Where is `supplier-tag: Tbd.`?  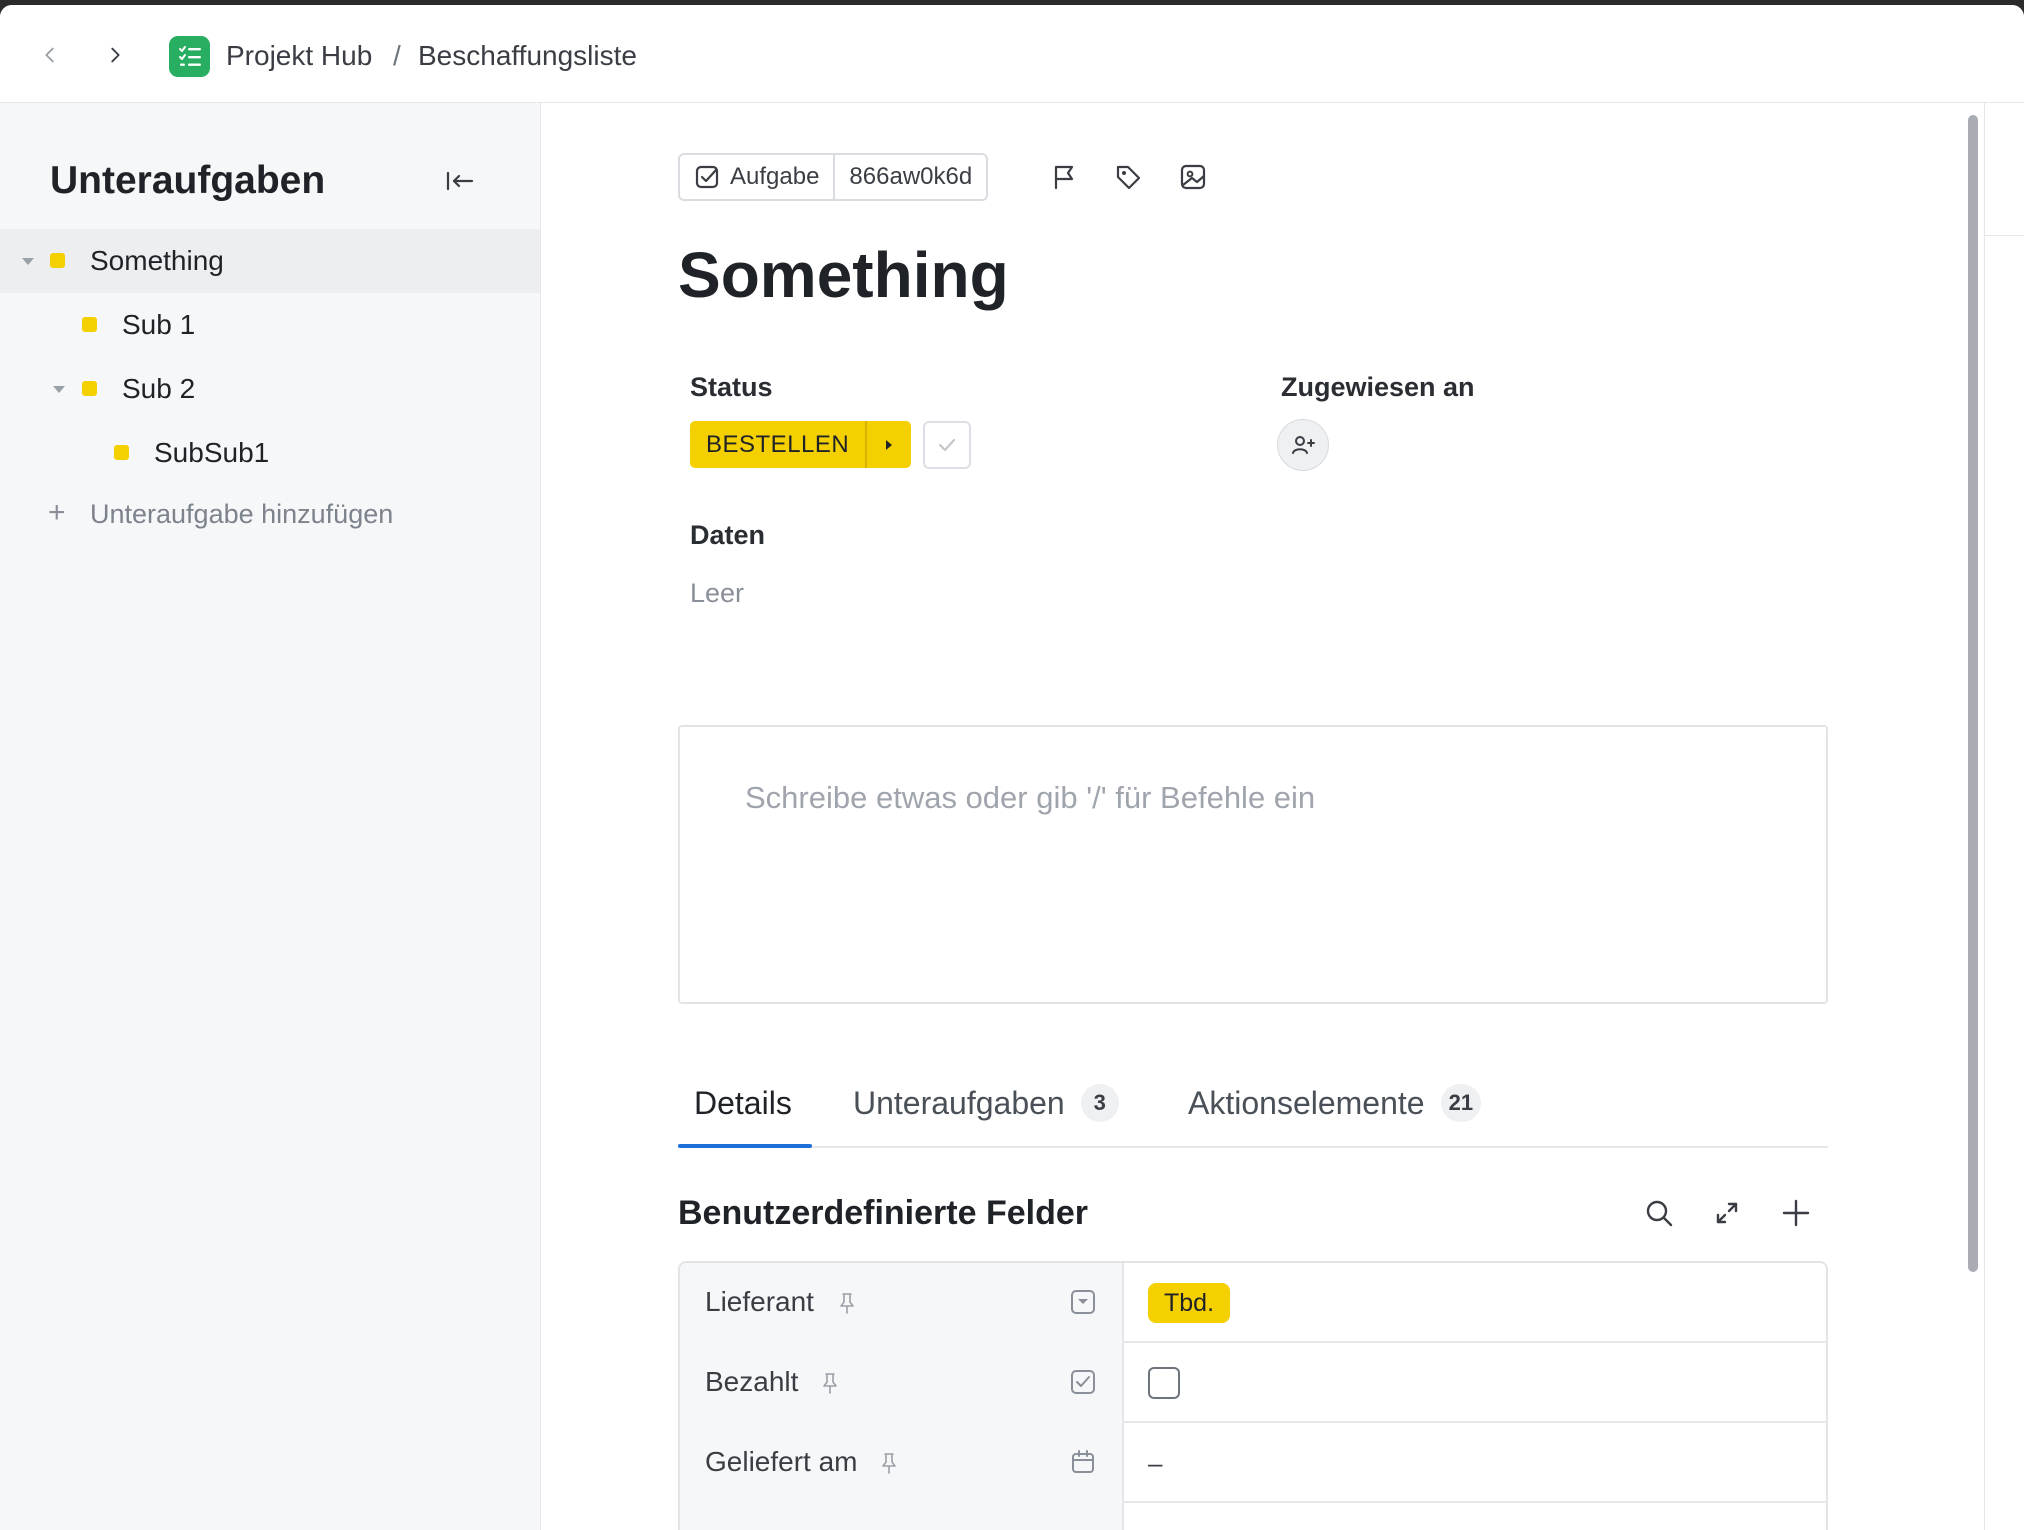 supplier-tag: Tbd. is located at coordinates (1189, 1303).